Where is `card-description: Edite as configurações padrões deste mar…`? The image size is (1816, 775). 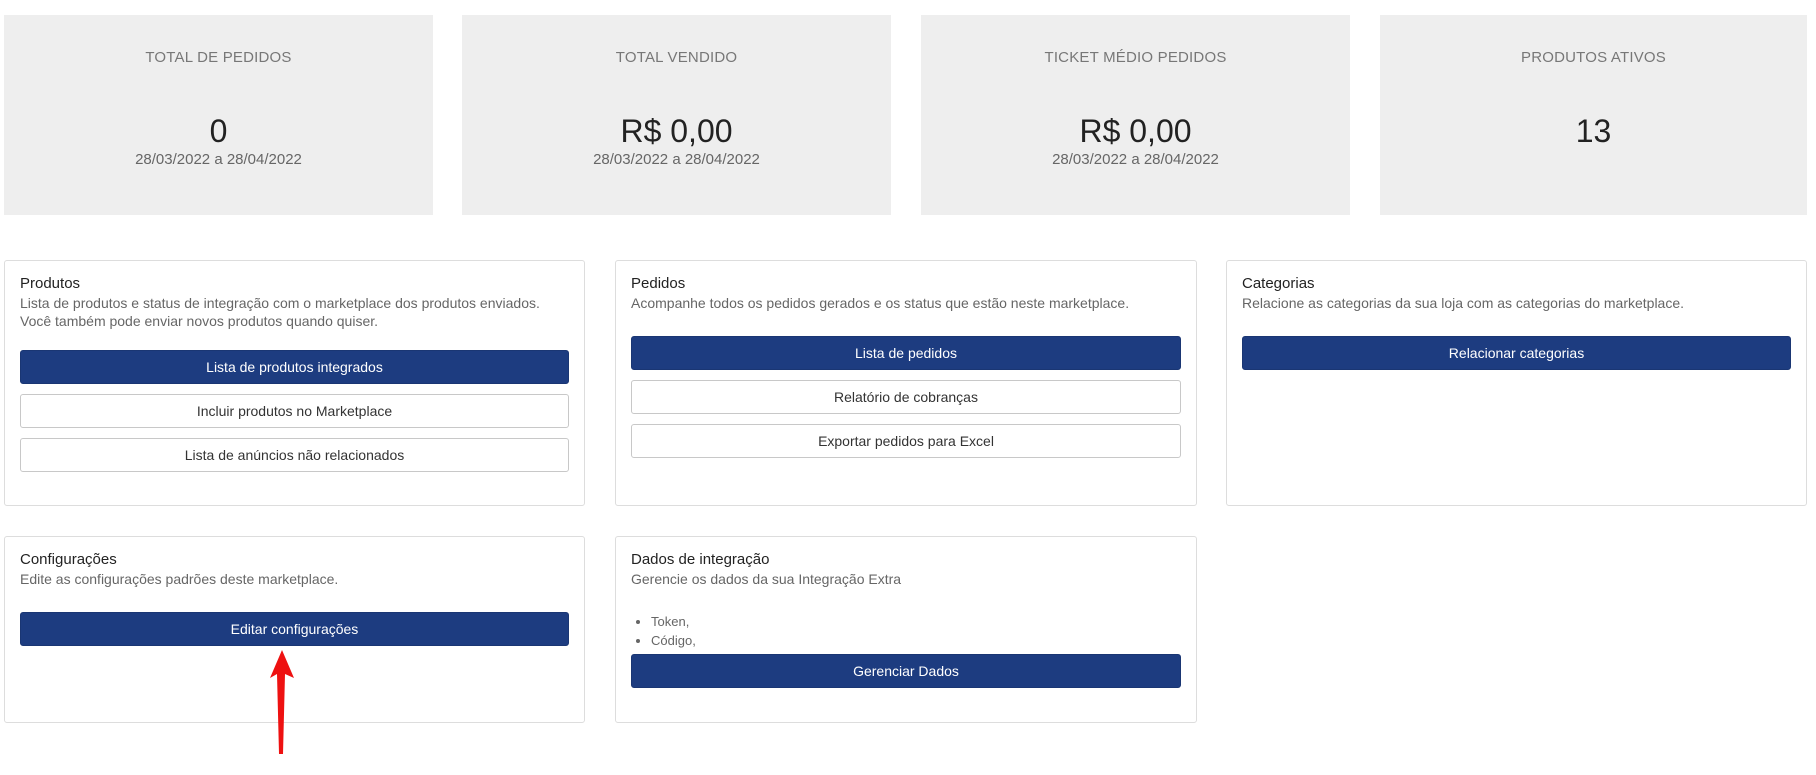
card-description: Edite as configurações padrões deste mar… is located at coordinates (179, 579).